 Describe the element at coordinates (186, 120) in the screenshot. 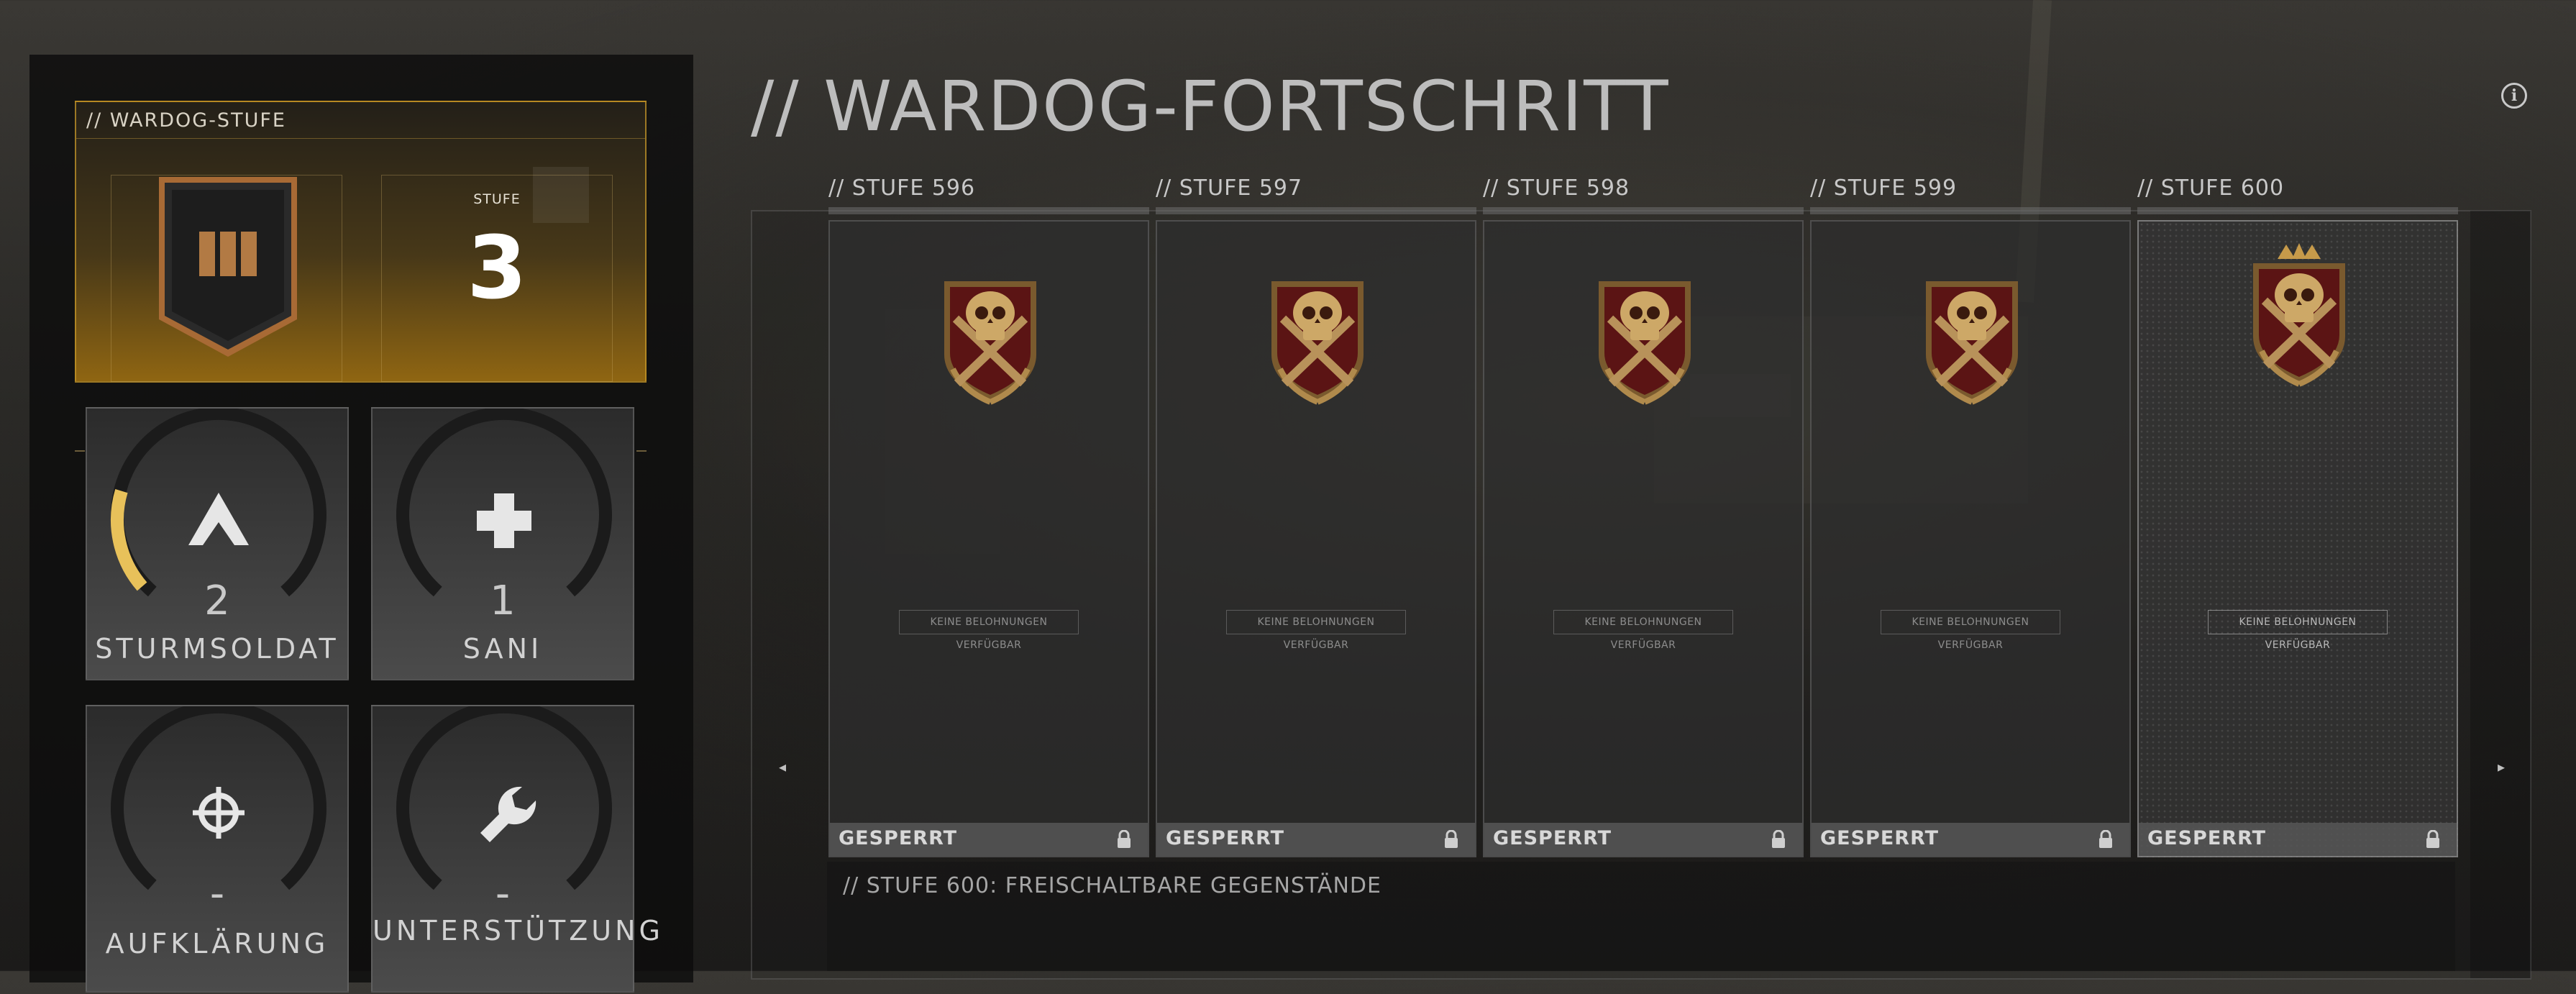

I see `rank-title: // WARDOG-STUFE` at that location.